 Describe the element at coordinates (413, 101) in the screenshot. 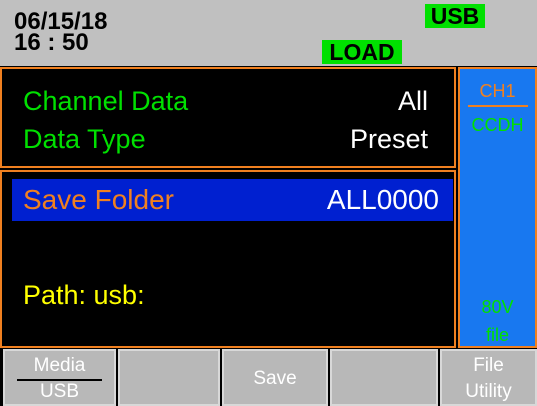

I see `channel-data-value: All` at that location.